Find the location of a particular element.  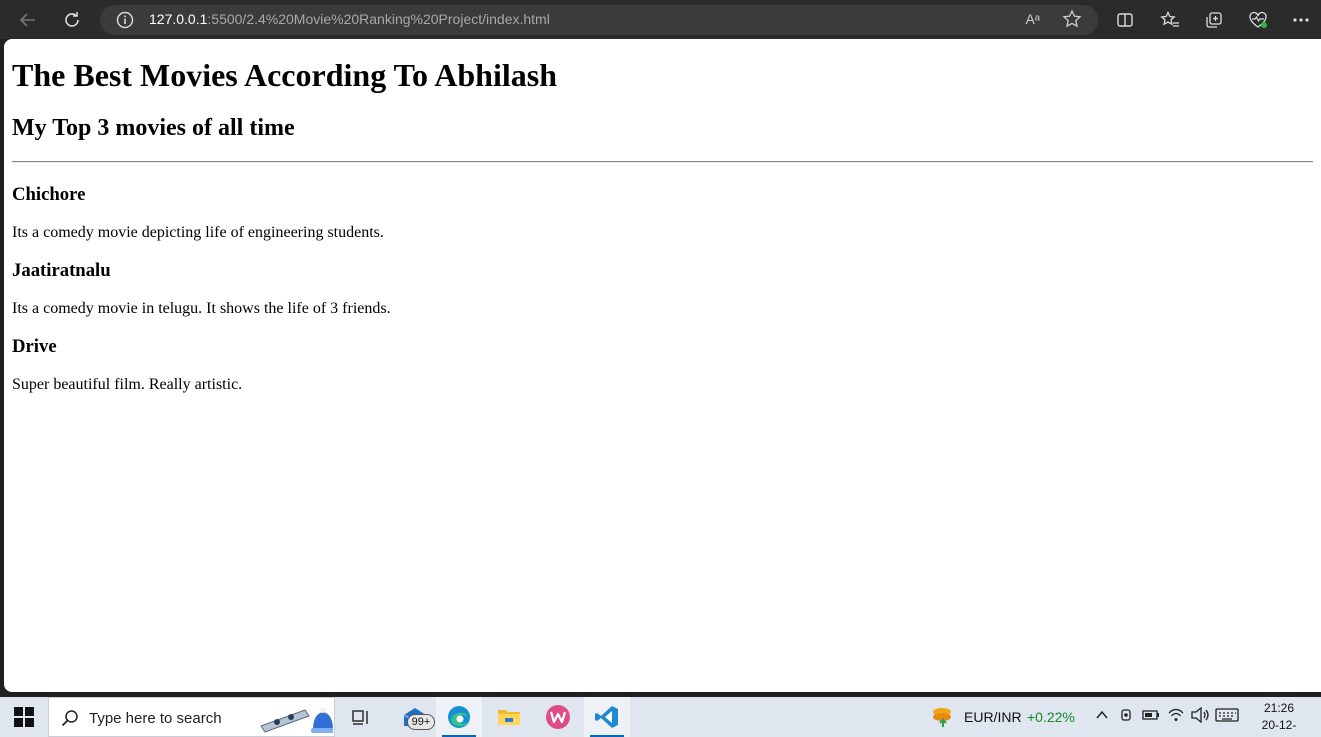

favorites-button is located at coordinates (1170, 20).